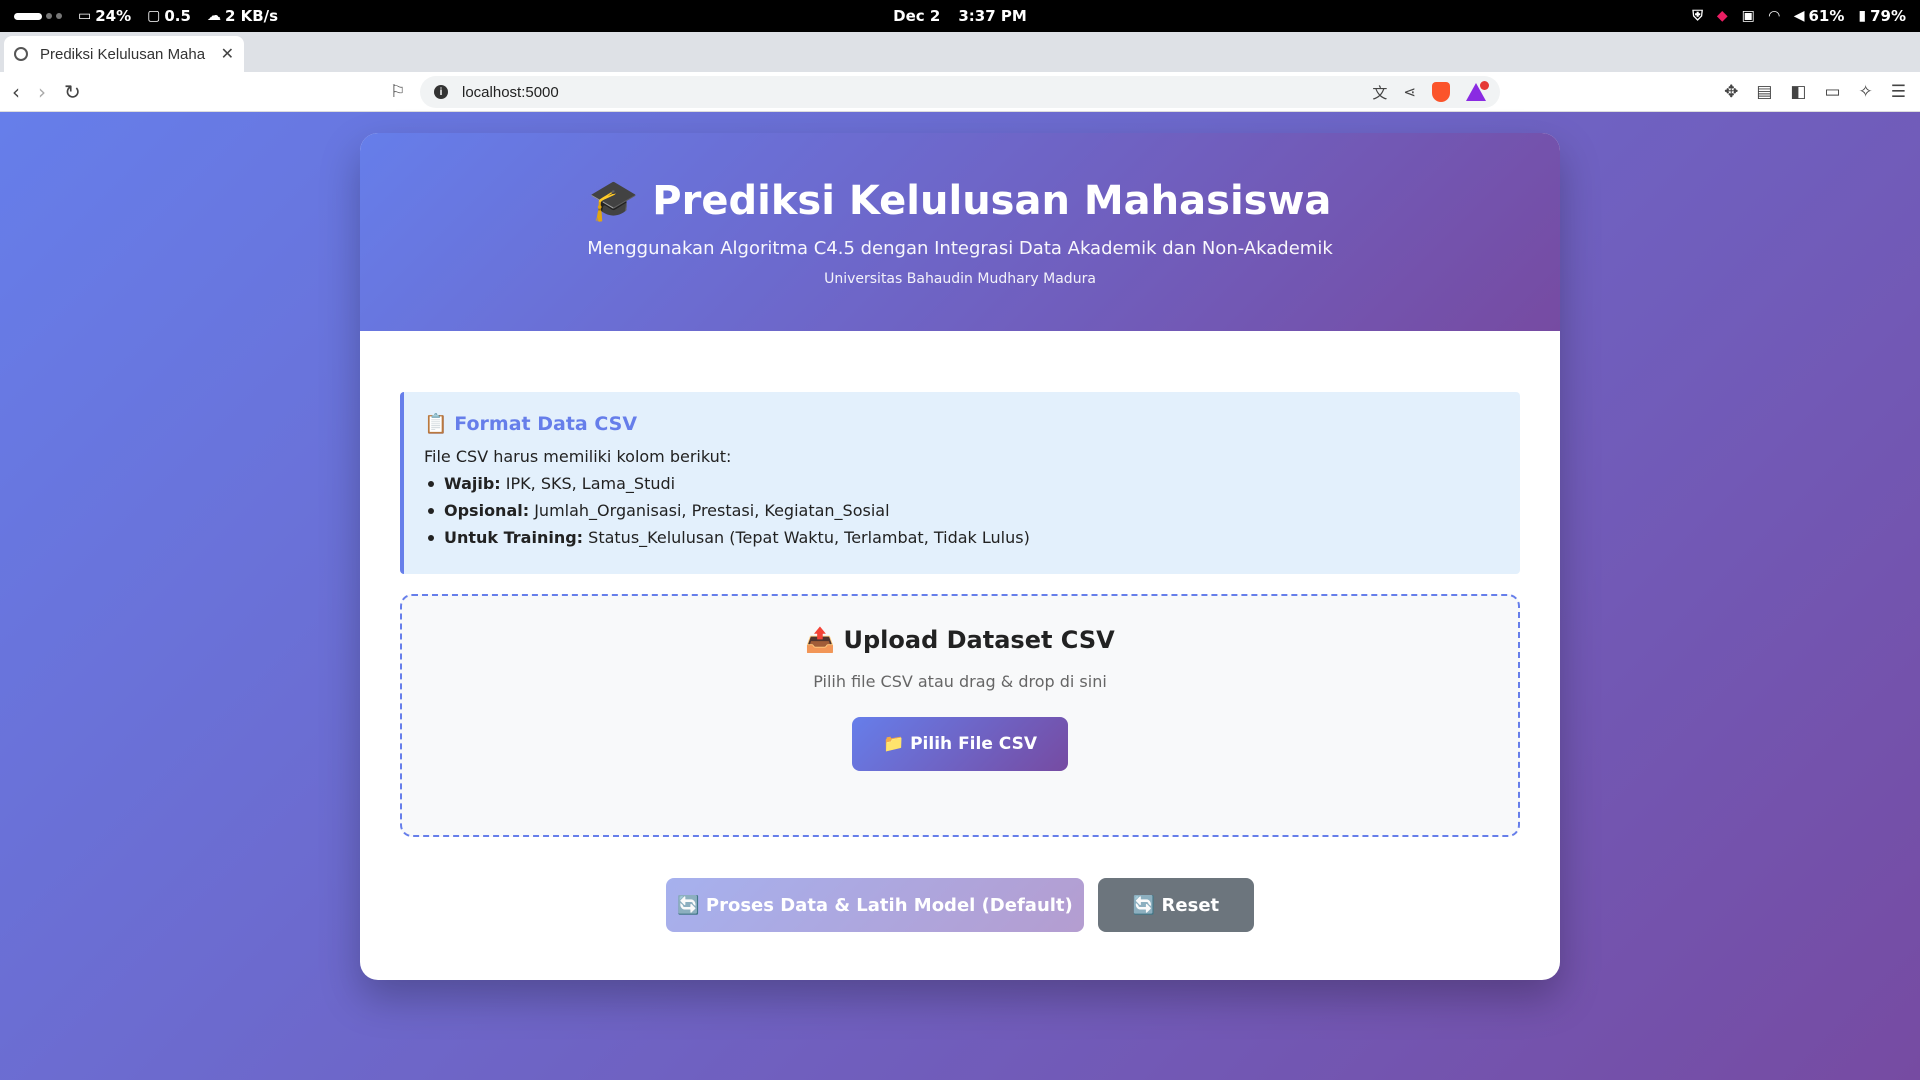  I want to click on battery-value: 79%, so click(1888, 16).